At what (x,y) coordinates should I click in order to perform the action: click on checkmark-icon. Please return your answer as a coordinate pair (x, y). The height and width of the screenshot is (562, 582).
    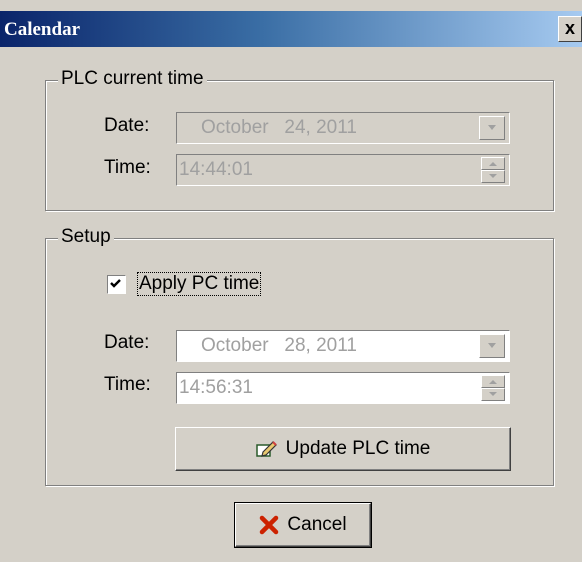
    Looking at the image, I should click on (115, 283).